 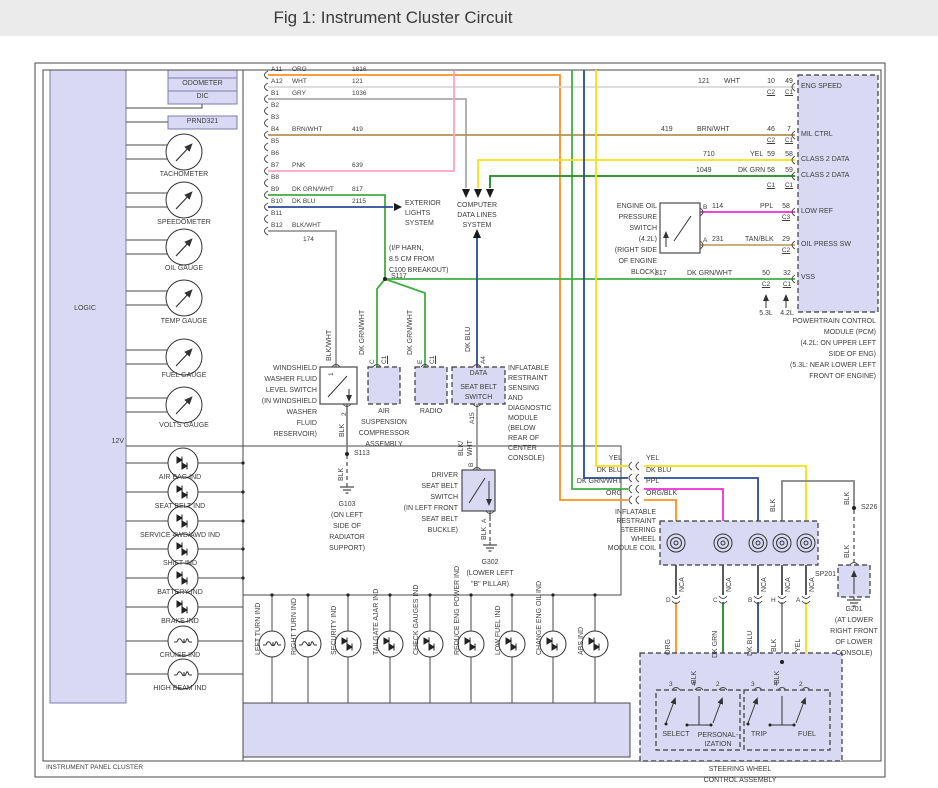 What do you see at coordinates (789, 81) in the screenshot?
I see `pcm-pin: 49` at bounding box center [789, 81].